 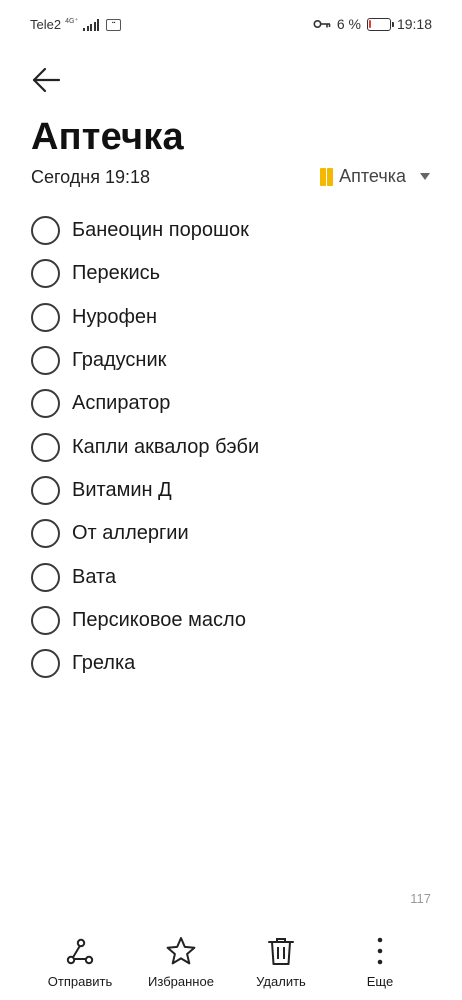 I want to click on checklist-item: Грелка, so click(x=231, y=663).